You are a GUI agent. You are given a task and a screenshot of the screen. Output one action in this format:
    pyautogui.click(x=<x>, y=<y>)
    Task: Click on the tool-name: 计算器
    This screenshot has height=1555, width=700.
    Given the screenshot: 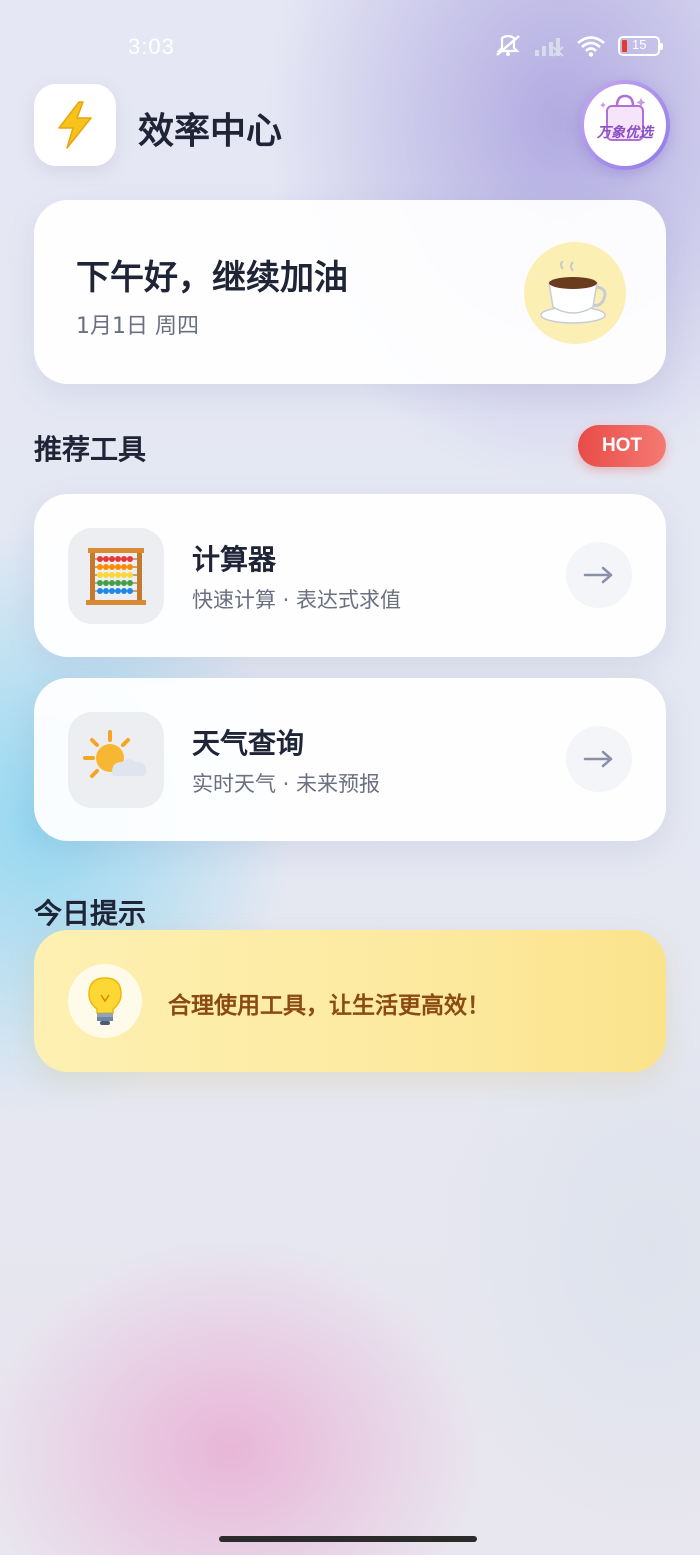 What is the action you would take?
    pyautogui.click(x=234, y=559)
    